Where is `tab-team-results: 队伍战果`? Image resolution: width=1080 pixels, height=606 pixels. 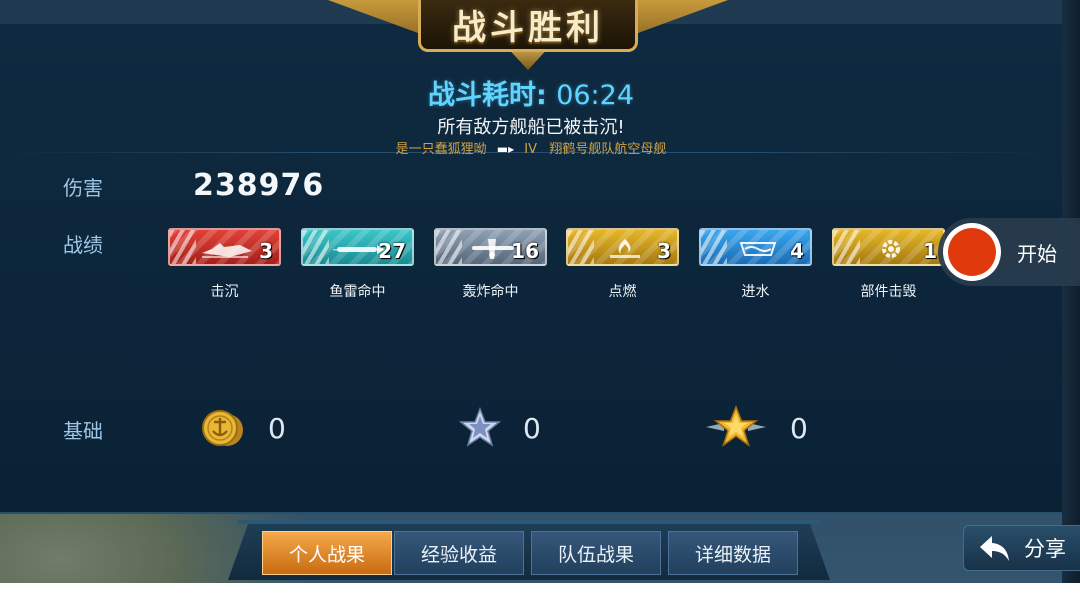 tab-team-results: 队伍战果 is located at coordinates (596, 553).